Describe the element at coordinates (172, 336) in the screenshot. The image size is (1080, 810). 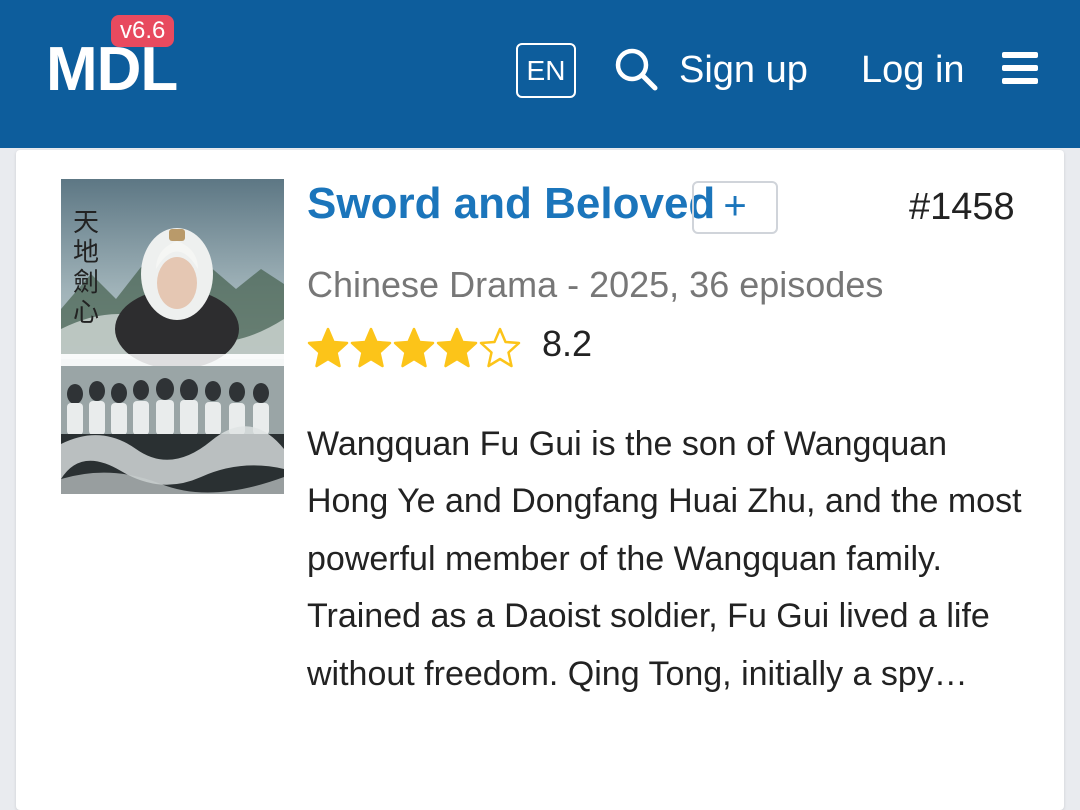
I see `drama-poster: 天地劍心` at that location.